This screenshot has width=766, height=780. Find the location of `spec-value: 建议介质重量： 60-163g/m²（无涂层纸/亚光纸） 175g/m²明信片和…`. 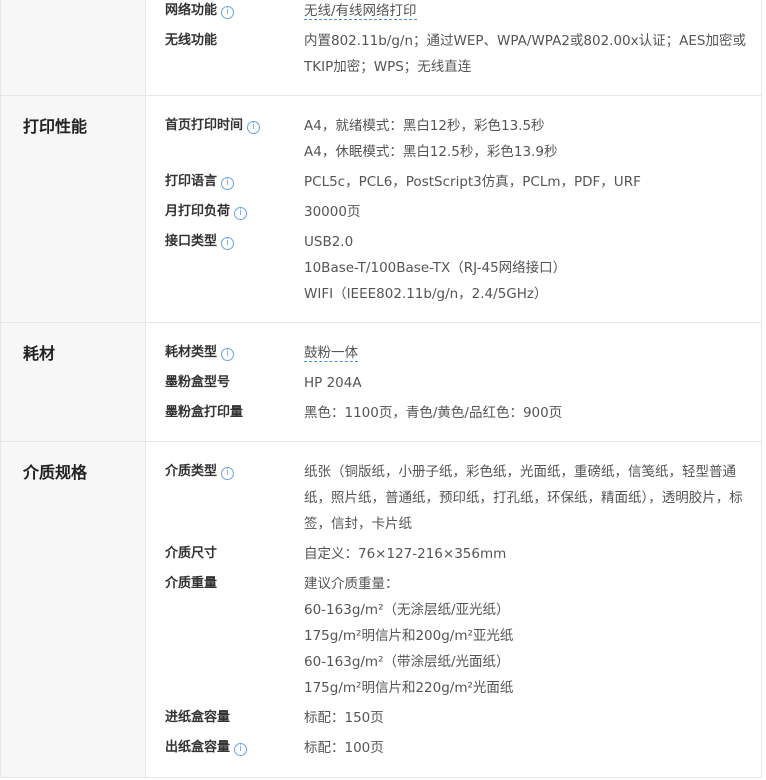

spec-value: 建议介质重量： 60-163g/m²（无涂层纸/亚光纸） 175g/m²明信片和… is located at coordinates (532, 636).